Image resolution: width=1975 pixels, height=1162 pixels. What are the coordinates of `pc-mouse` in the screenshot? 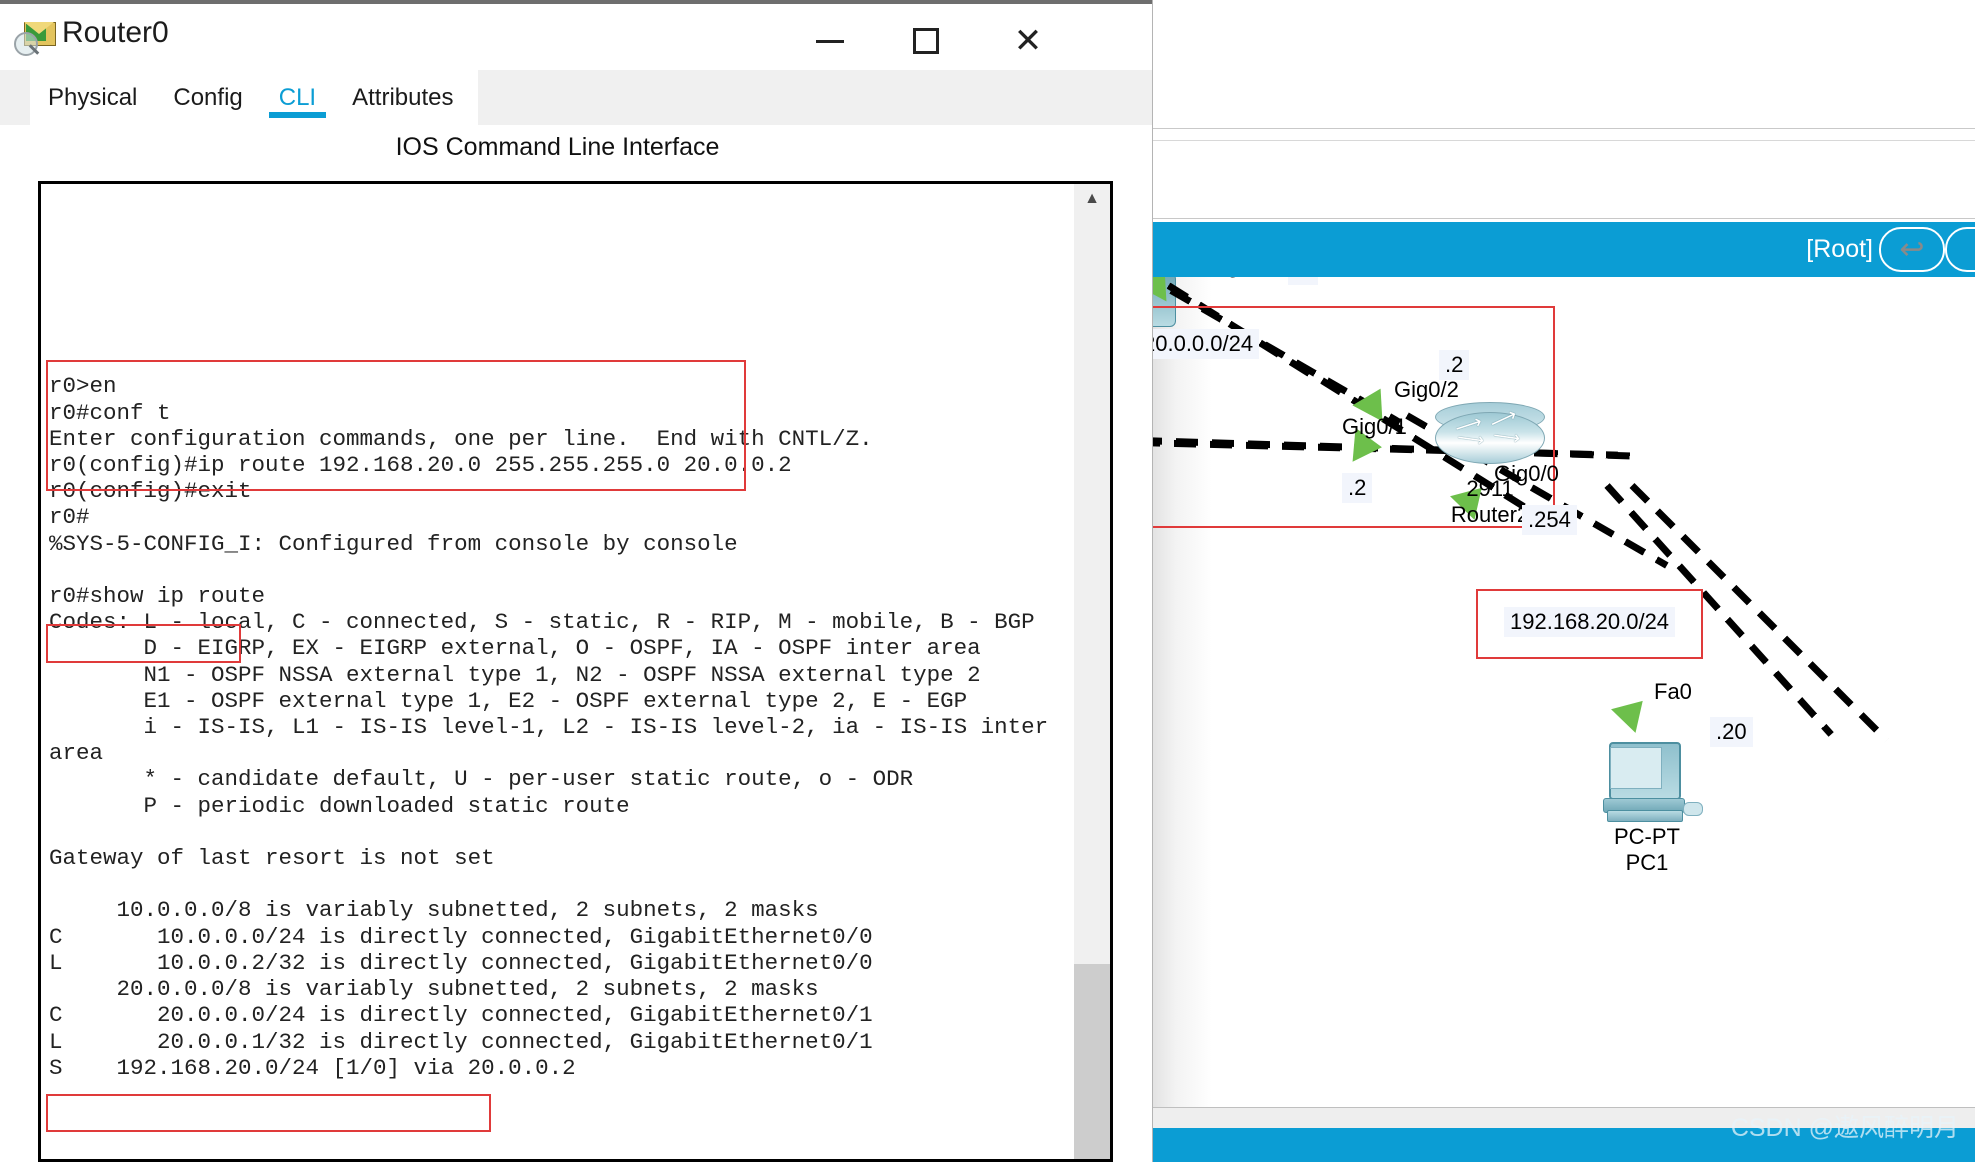 It's located at (1693, 809).